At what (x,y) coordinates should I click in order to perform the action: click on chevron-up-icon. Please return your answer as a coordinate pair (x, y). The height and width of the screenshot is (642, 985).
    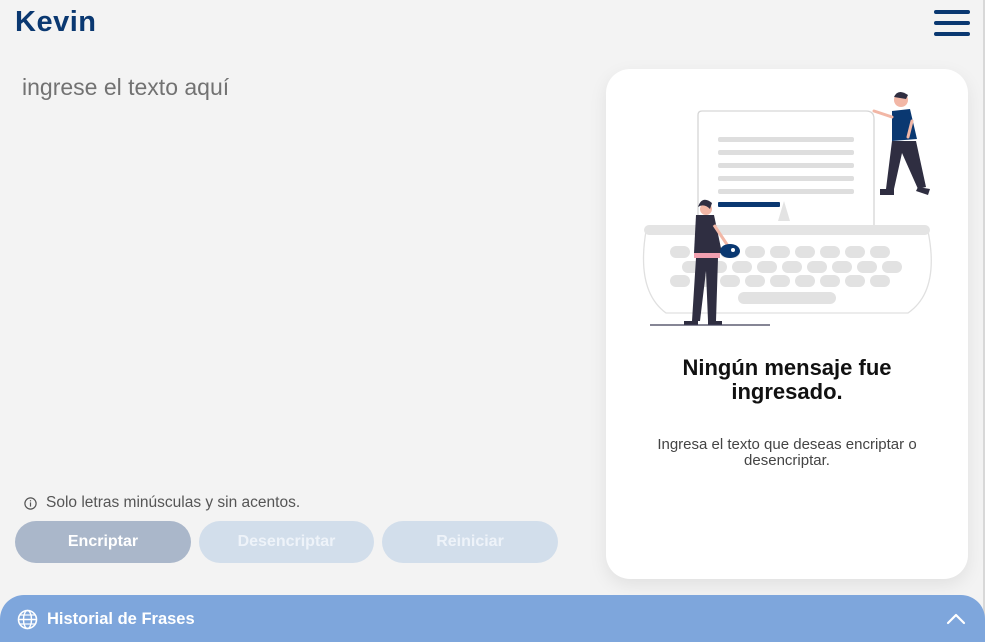
    Looking at the image, I should click on (956, 619).